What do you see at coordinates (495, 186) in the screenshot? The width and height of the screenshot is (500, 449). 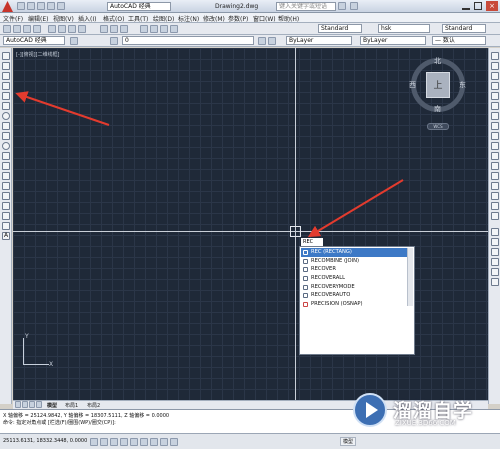 I see `join-icon` at bounding box center [495, 186].